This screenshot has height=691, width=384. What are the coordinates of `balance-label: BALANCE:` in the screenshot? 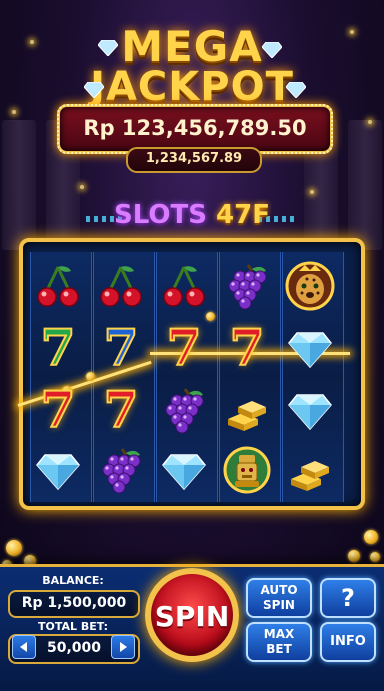 It's located at (73, 580).